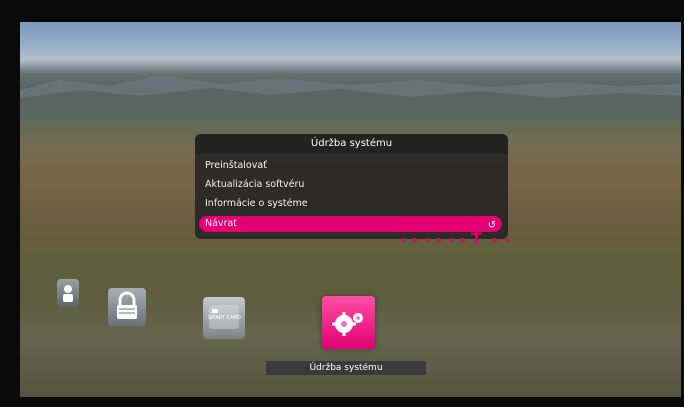 The height and width of the screenshot is (407, 684). What do you see at coordinates (345, 166) in the screenshot?
I see `menu-item-reinstall: Preinštalovať` at bounding box center [345, 166].